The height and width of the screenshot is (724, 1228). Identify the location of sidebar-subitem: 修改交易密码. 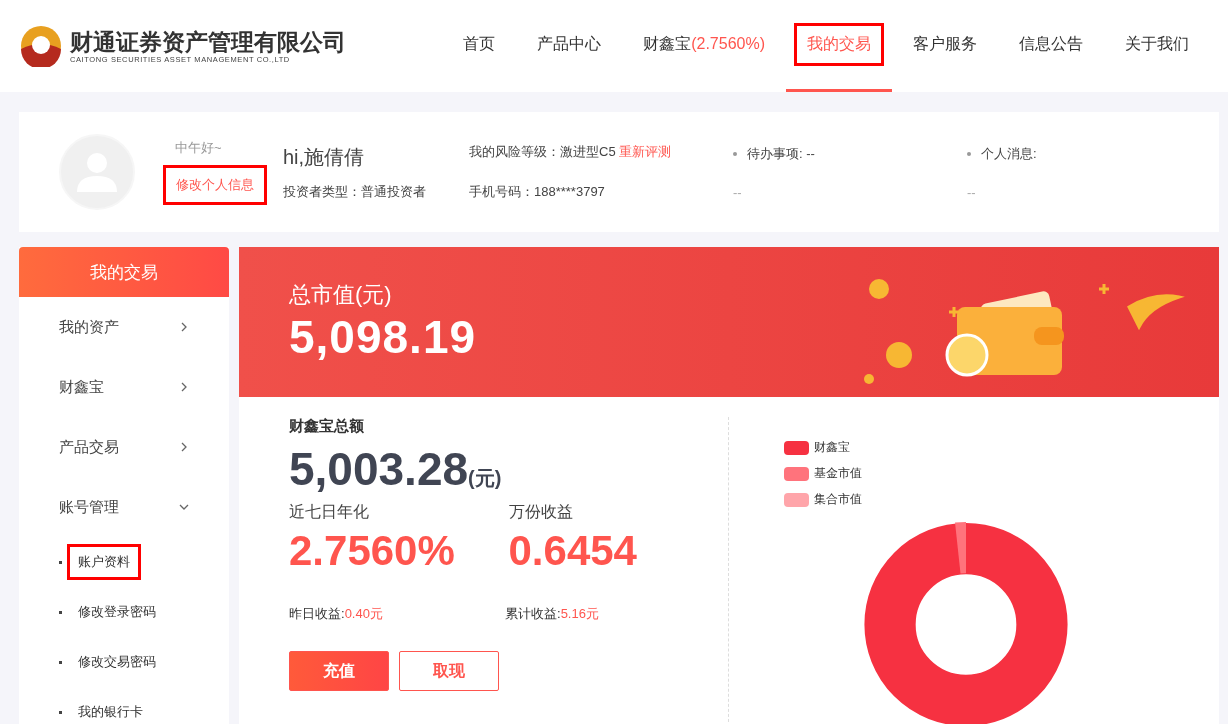
(124, 662).